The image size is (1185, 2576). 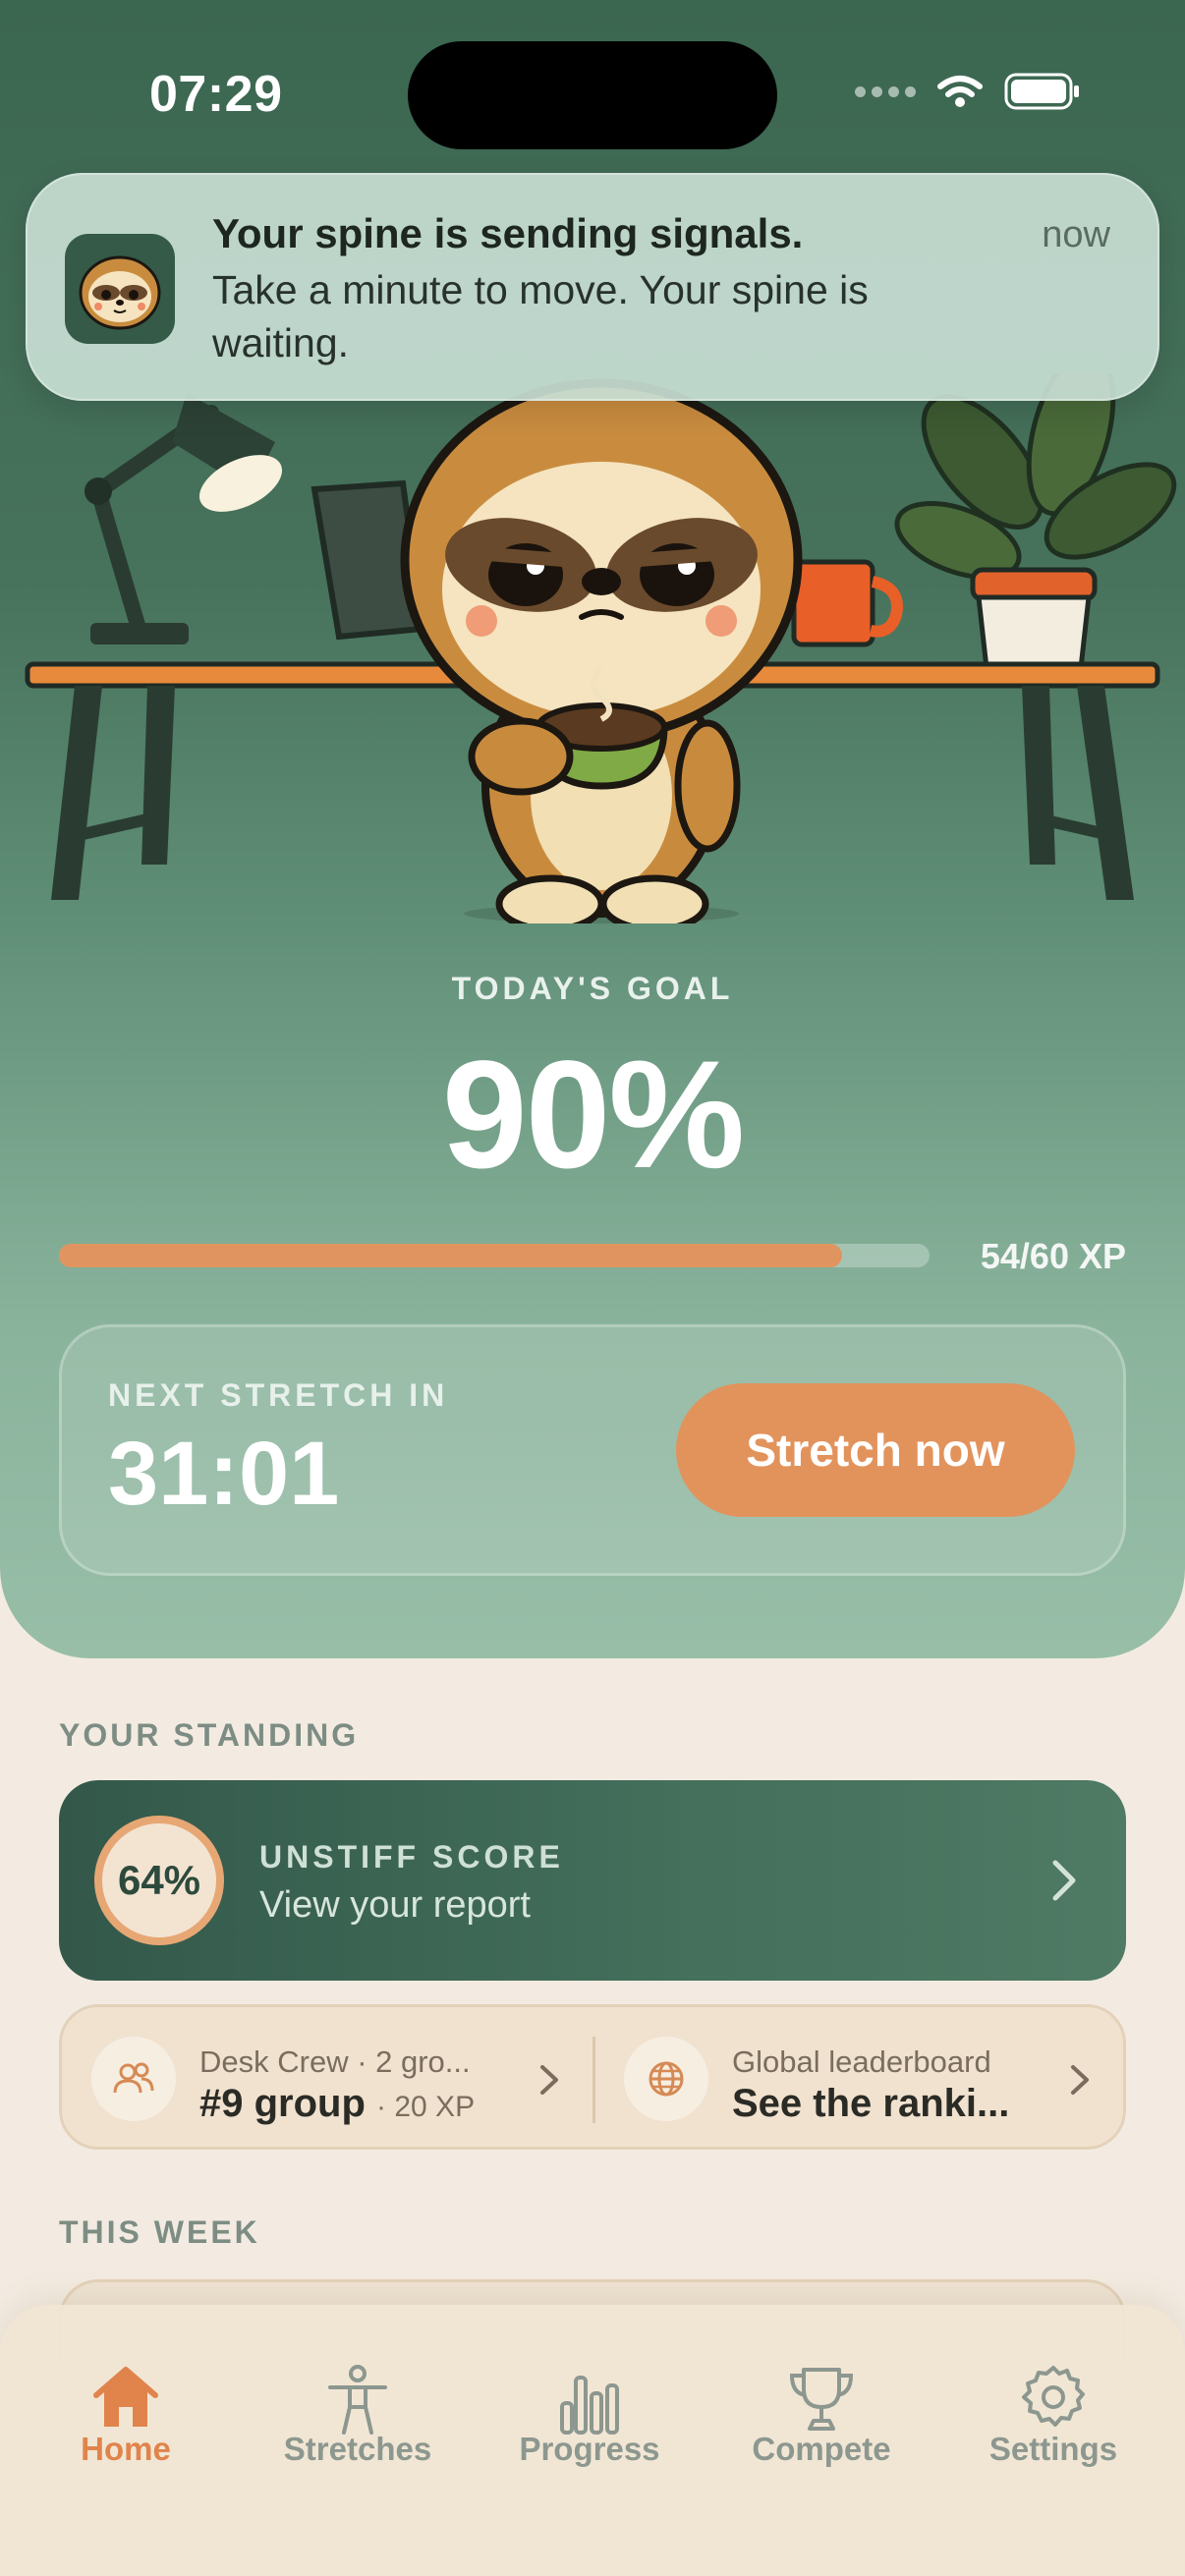 I want to click on group-rank-value: #9 group, so click(x=283, y=2103).